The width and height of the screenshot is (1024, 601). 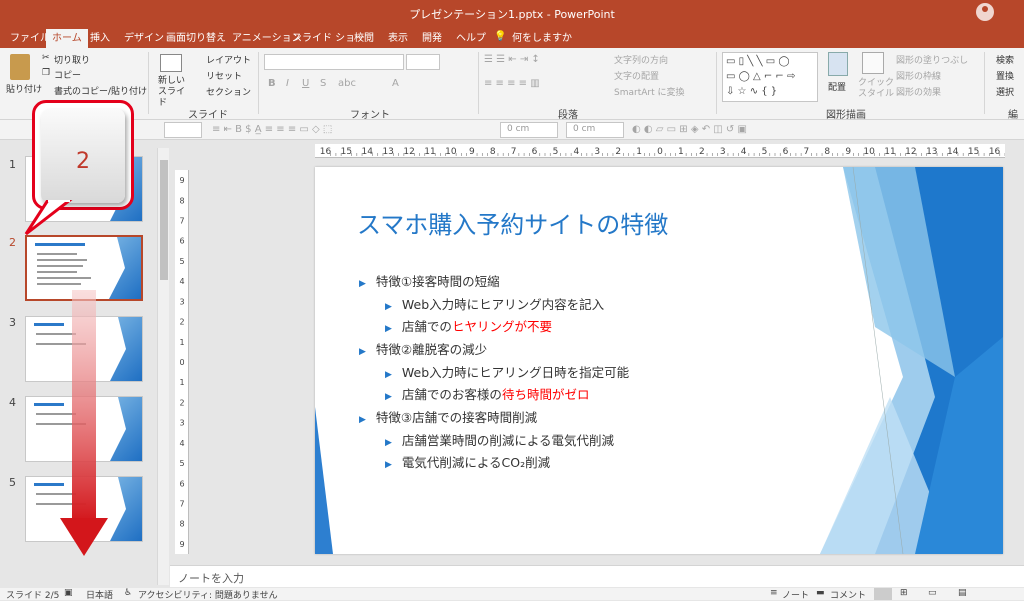 I want to click on tab-home: ホーム, so click(x=67, y=38).